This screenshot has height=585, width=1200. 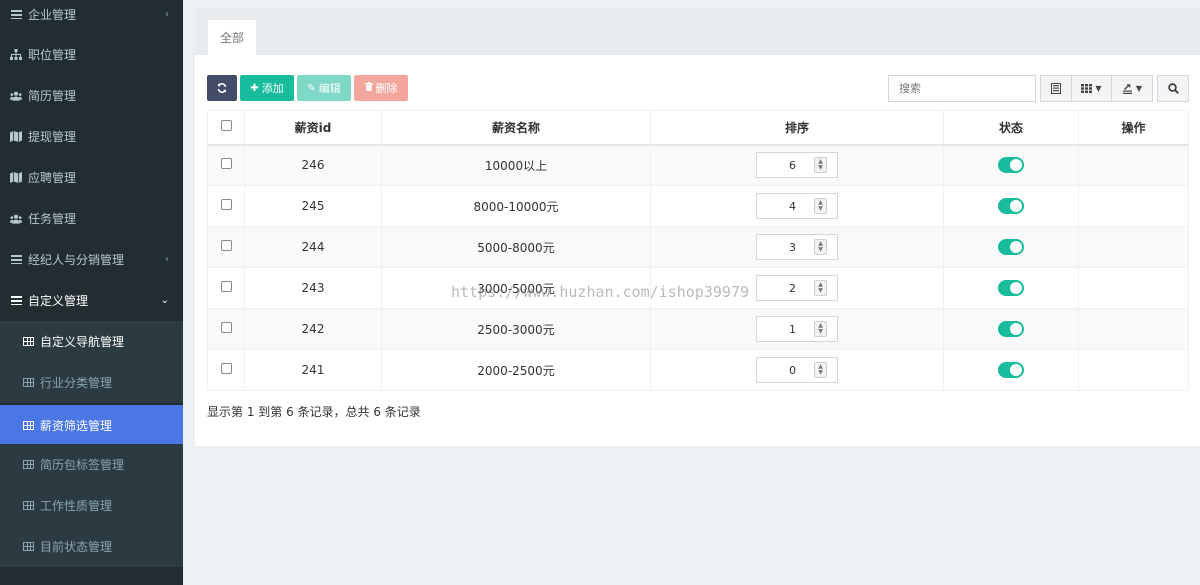 I want to click on column-header: 操作, so click(x=1133, y=128).